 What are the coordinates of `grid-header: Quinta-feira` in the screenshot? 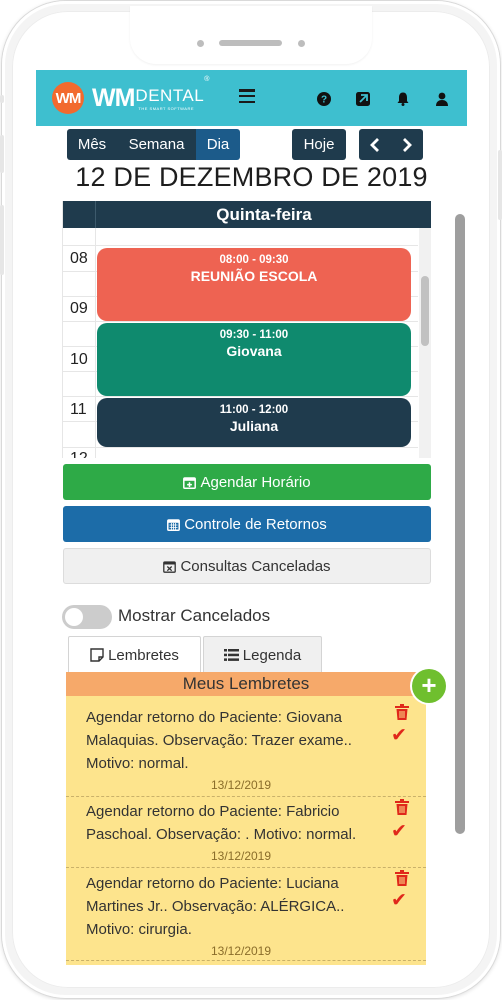 It's located at (247, 214).